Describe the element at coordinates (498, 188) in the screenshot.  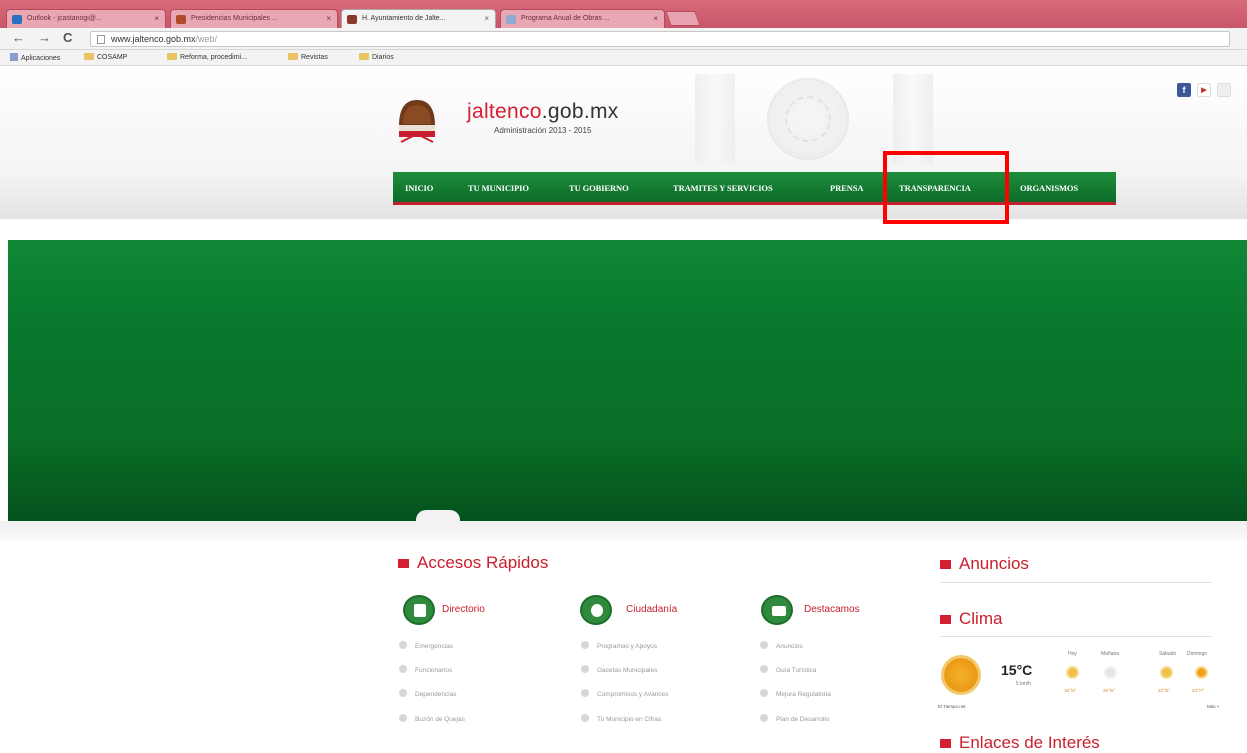
I see `nav-tu-municipio: TU MUNICIPIO` at that location.